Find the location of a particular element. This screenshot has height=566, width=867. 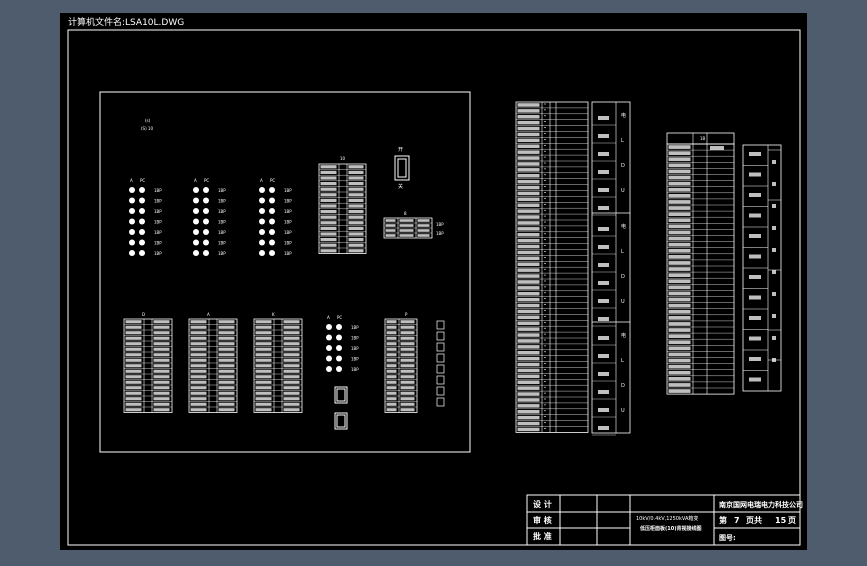

panel-top-note: (s) is located at coordinates (148, 120).